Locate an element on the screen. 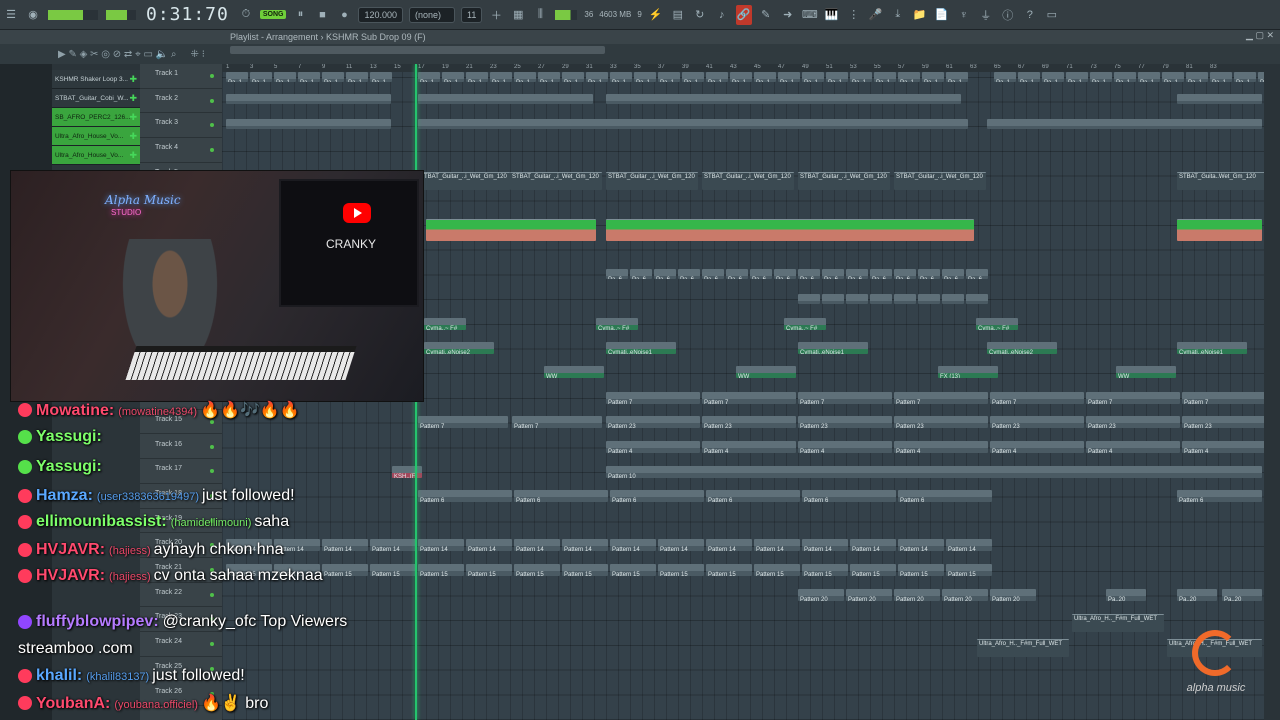 This screenshot has width=1280, height=720. record-button: ● is located at coordinates (344, 15).